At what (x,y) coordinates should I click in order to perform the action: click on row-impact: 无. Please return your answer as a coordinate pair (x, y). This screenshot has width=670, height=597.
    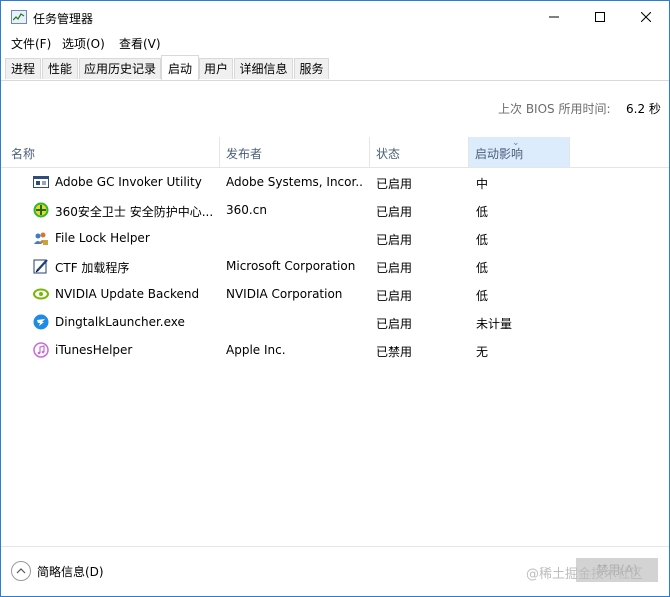
    Looking at the image, I should click on (482, 352).